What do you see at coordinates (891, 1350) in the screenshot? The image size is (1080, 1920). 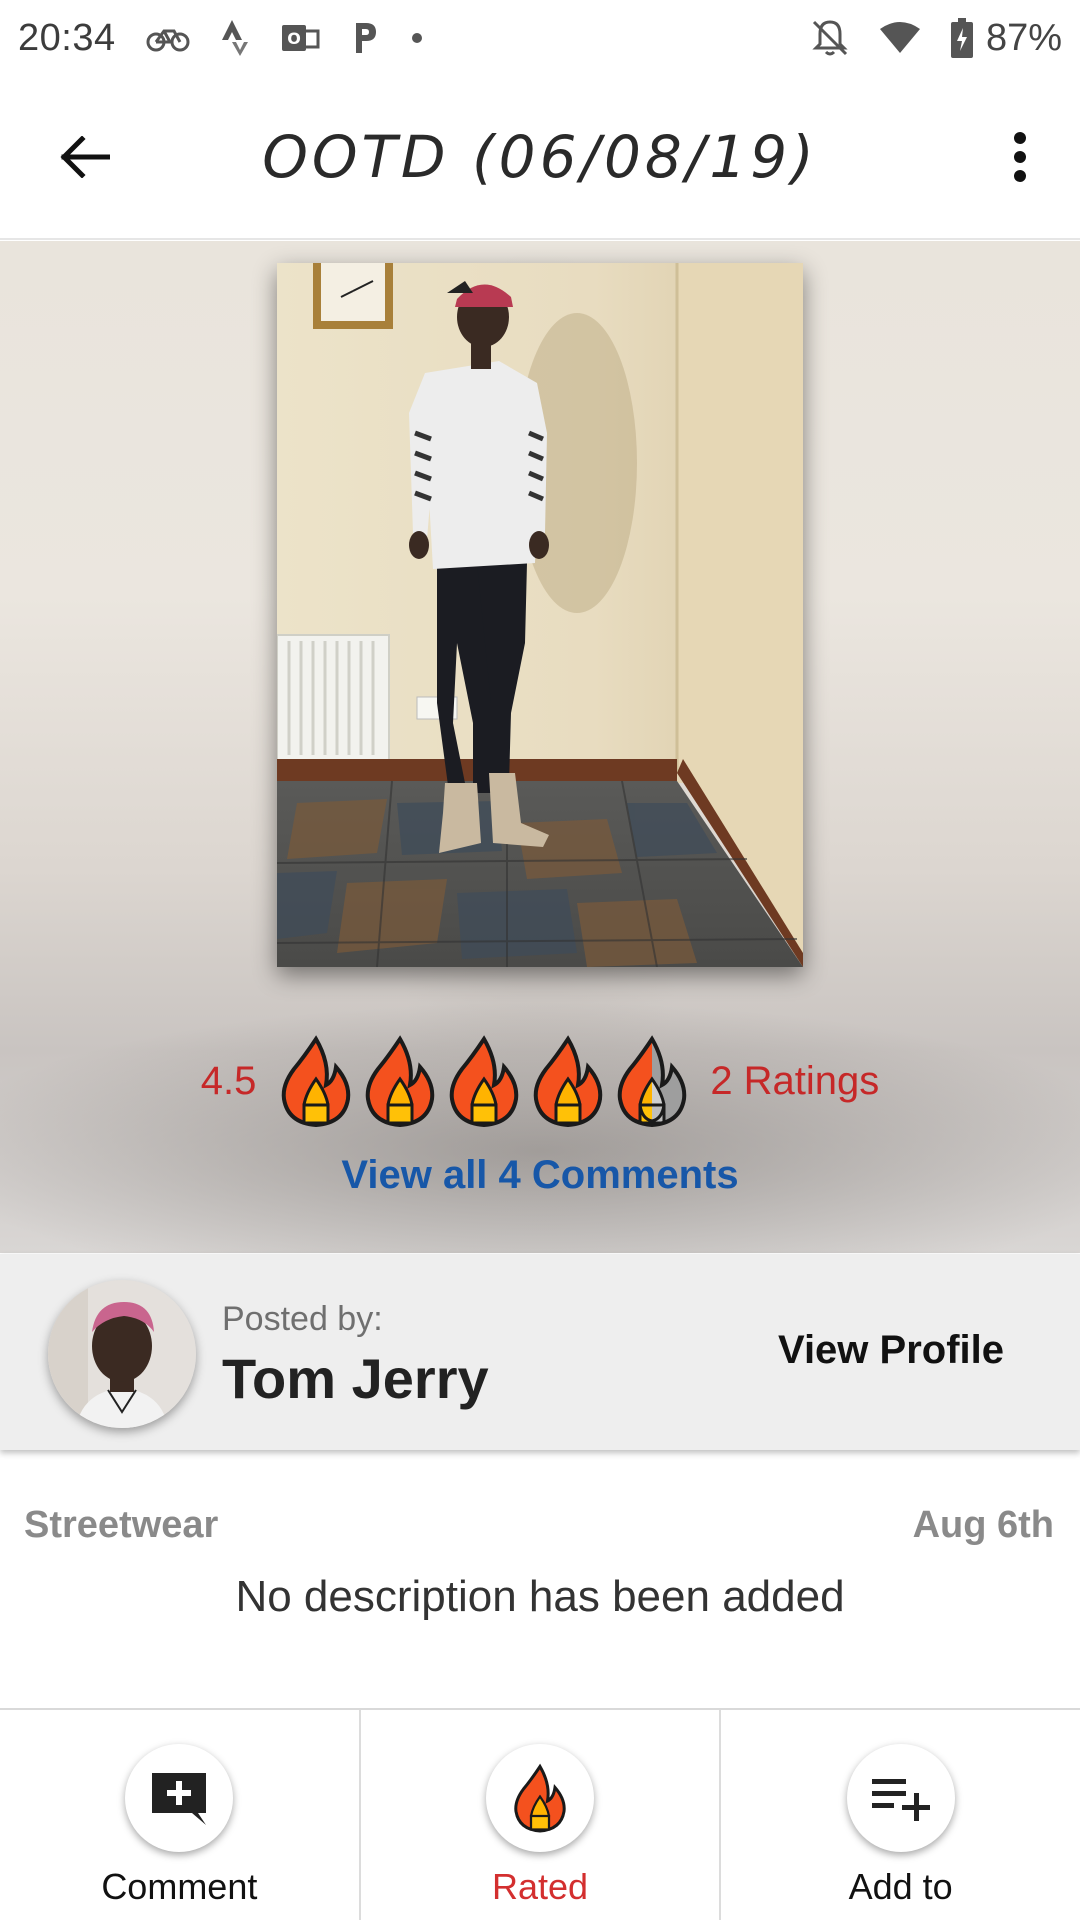 I see `view-profile-button: View Profile` at bounding box center [891, 1350].